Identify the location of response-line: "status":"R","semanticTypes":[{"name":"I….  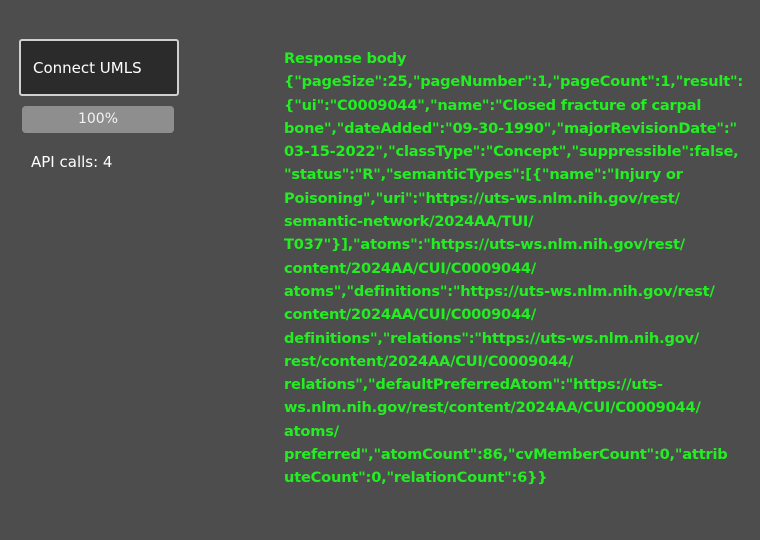
(483, 175).